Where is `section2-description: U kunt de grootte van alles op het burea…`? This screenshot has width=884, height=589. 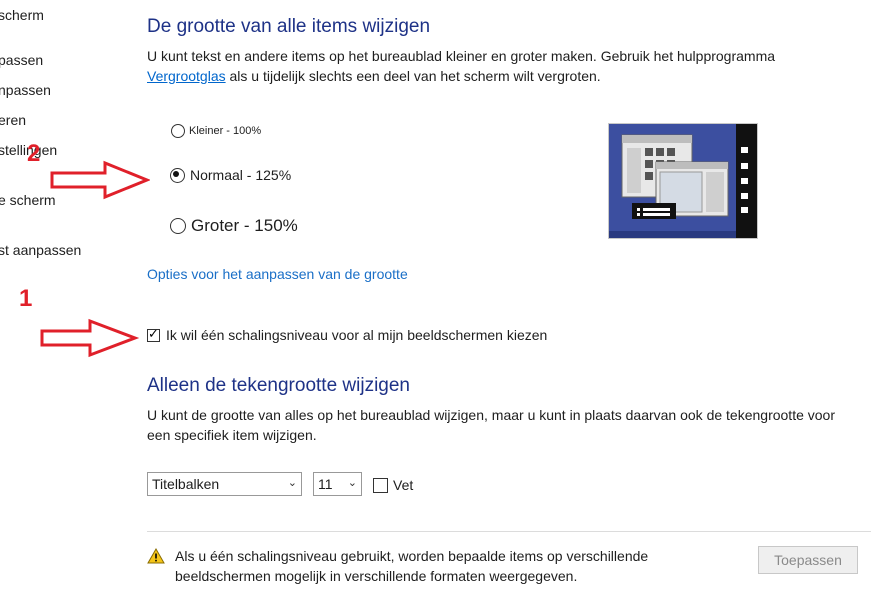 section2-description: U kunt de grootte van alles op het burea… is located at coordinates (491, 425).